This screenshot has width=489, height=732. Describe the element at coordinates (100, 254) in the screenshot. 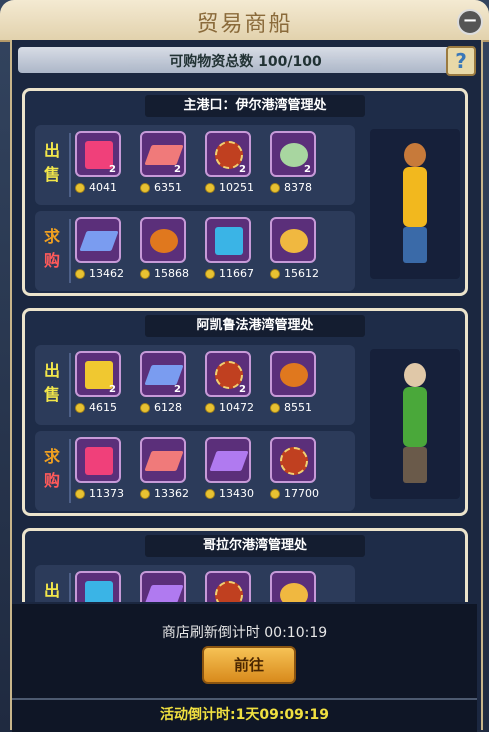

I see `item-slot: 13462` at that location.